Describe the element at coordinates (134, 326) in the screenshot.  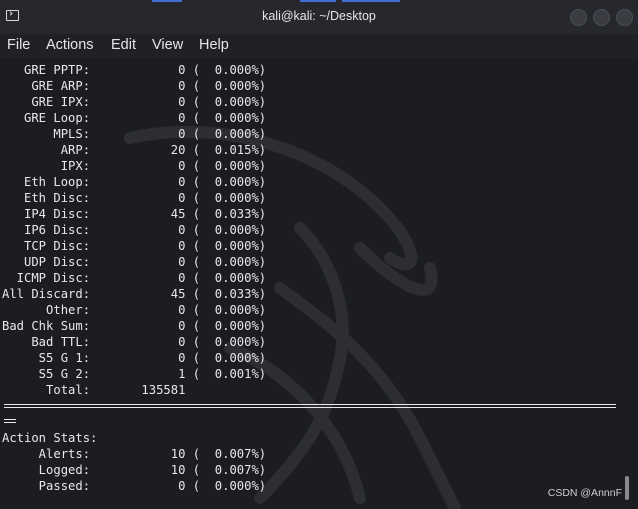
I see `terminal-line: Bad Chk Sum: 0 ( 0.000%)` at that location.